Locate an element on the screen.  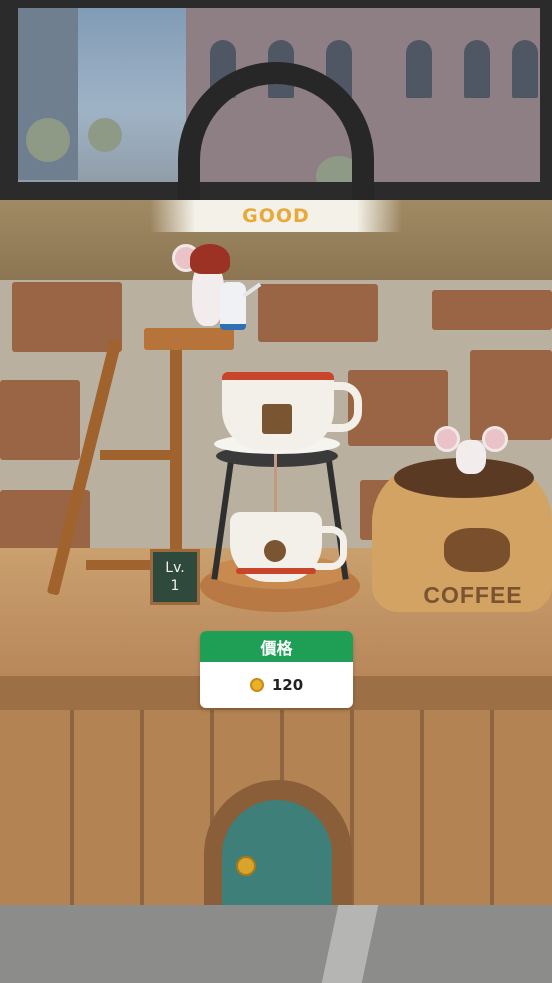
door-knob-icon is located at coordinates (246, 866).